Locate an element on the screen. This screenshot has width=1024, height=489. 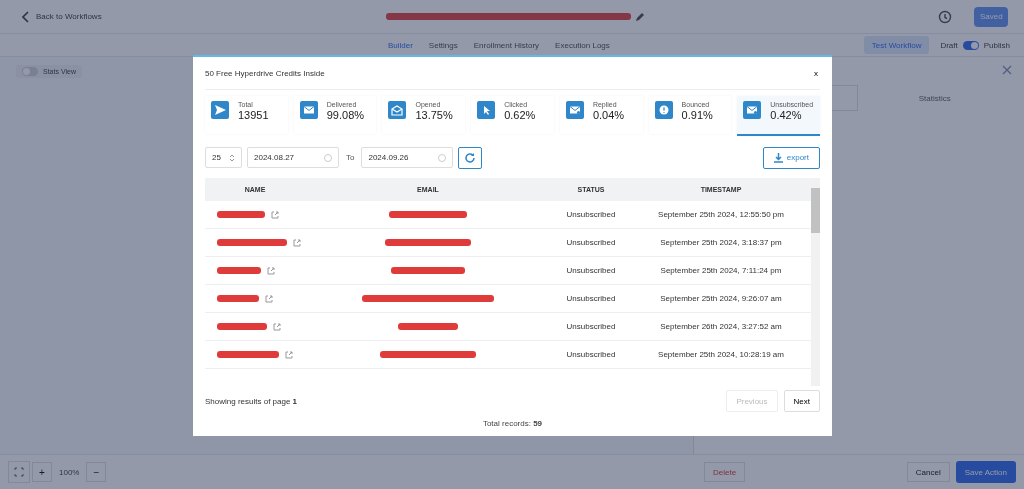
start-date-field: 2024.08.27 is located at coordinates (293, 157).